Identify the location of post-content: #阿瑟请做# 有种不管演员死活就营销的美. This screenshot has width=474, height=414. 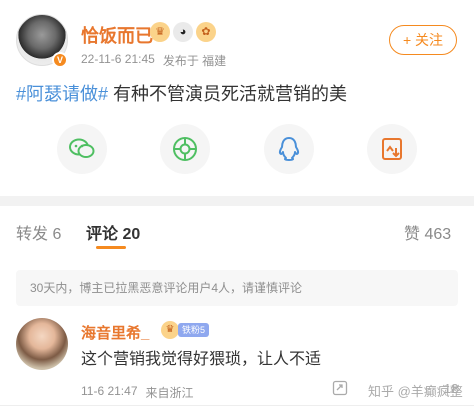
(181, 93).